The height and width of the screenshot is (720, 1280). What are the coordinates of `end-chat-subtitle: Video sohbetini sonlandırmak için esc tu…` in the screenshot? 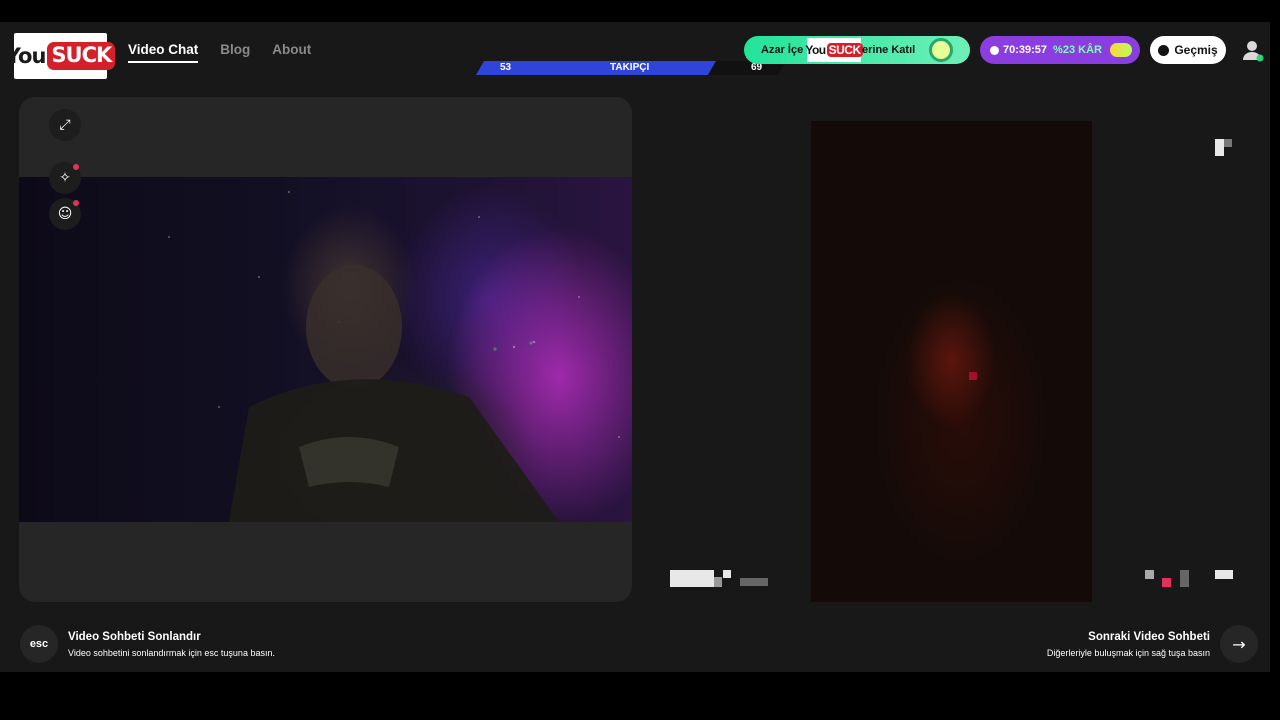 It's located at (171, 653).